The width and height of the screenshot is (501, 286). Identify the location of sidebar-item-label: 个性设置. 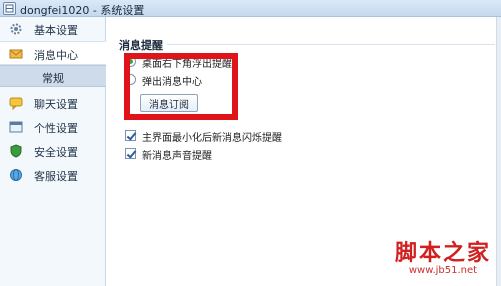
(56, 128).